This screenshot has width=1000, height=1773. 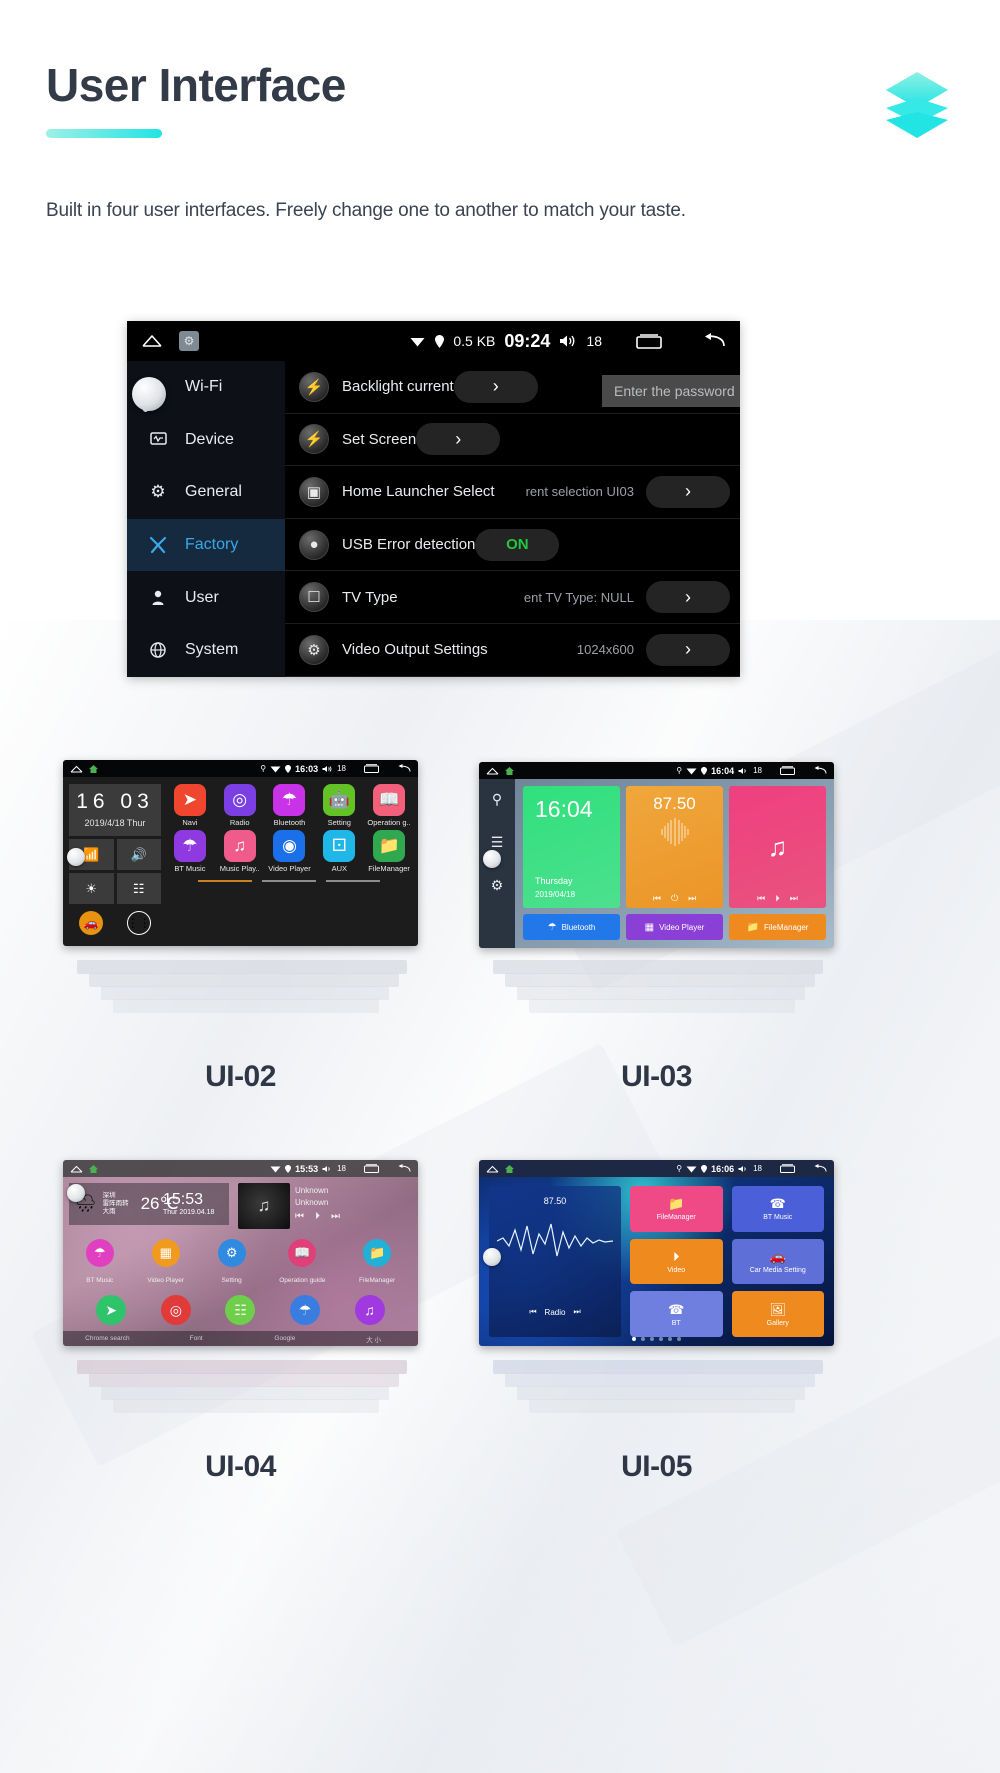 I want to click on row-toggle-button: ON, so click(x=517, y=544).